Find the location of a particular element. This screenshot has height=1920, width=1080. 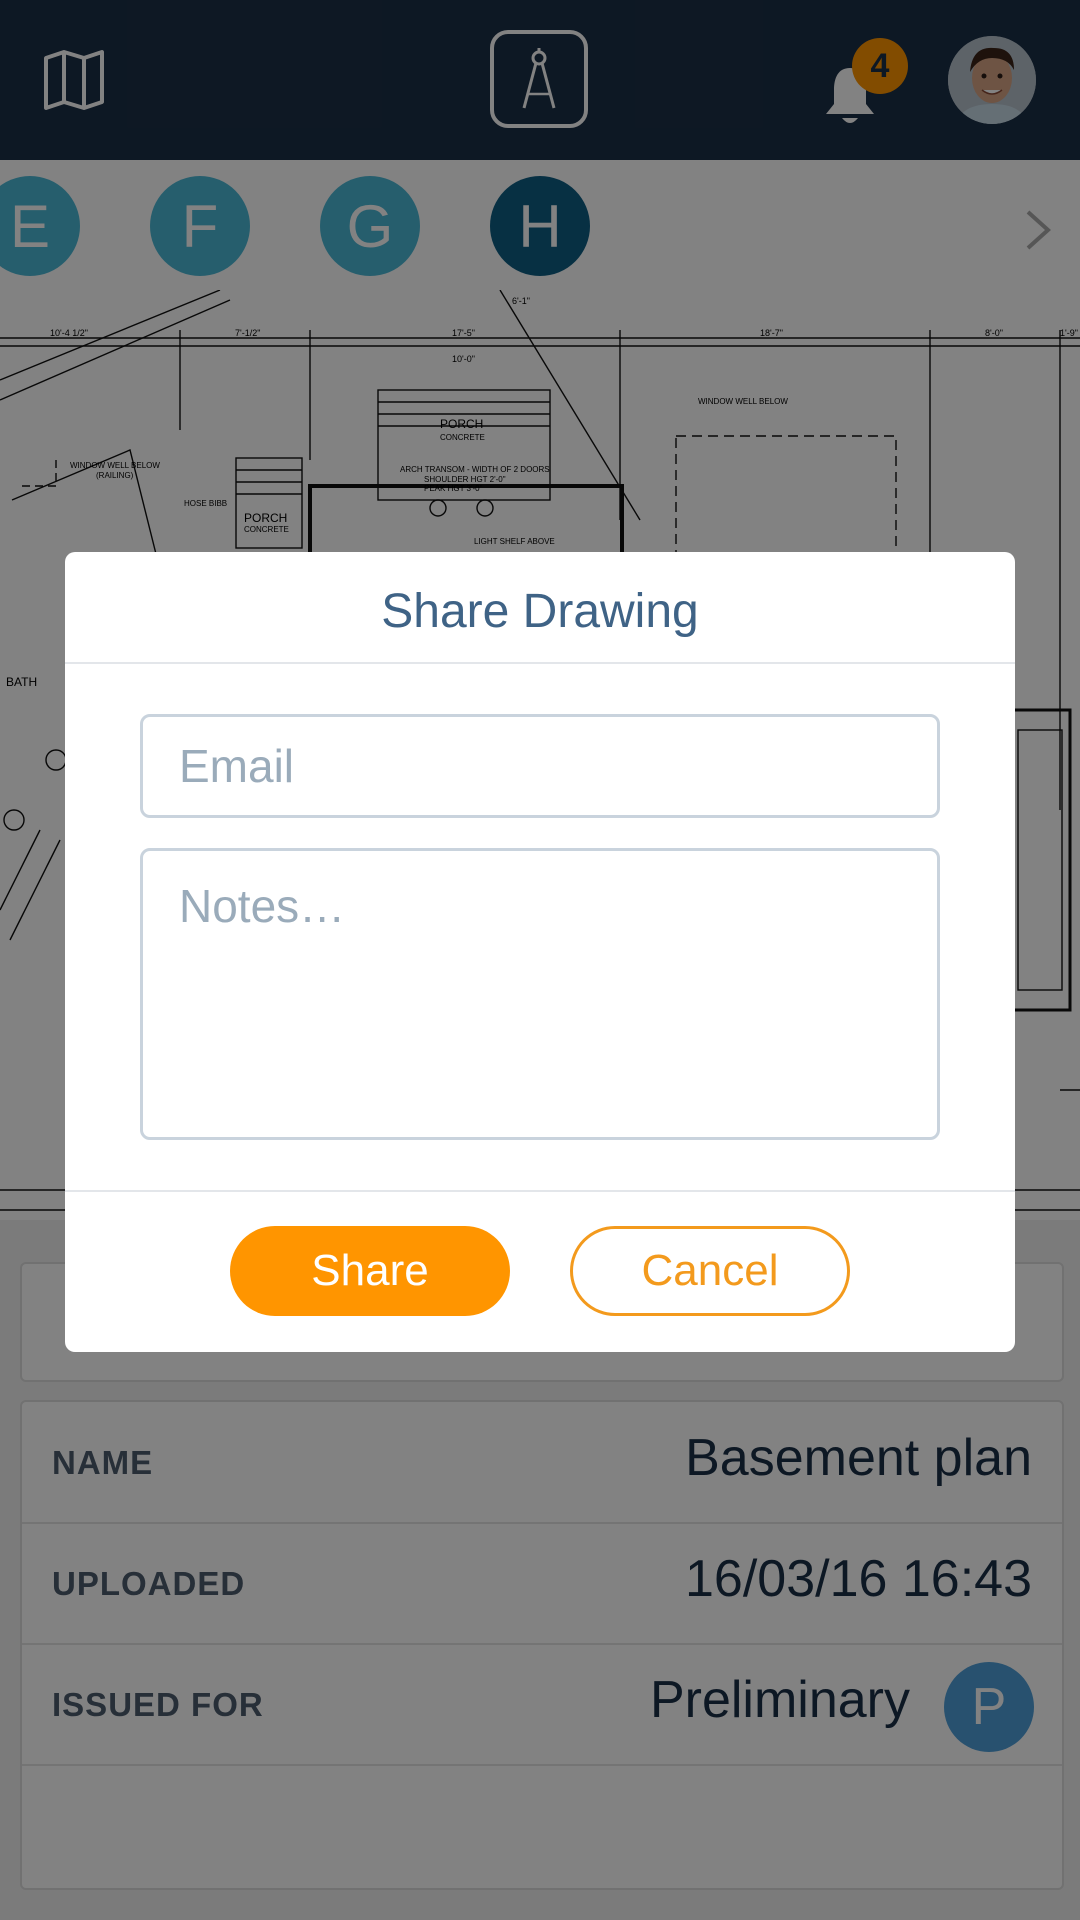

notes-field is located at coordinates (540, 994).